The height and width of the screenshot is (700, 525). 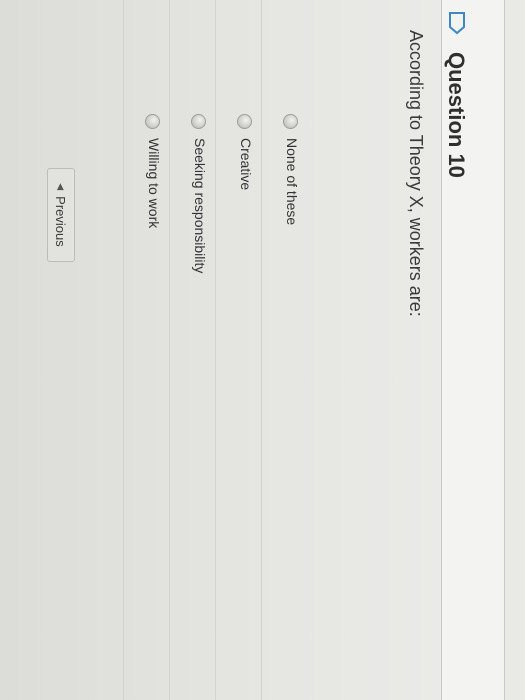 I want to click on question-title: Question 10, so click(x=456, y=115).